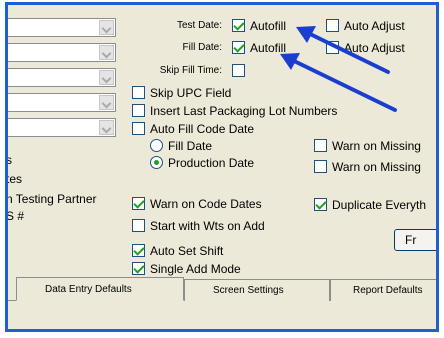 The width and height of the screenshot is (444, 338). What do you see at coordinates (374, 48) in the screenshot?
I see `fill-date-auto-adjust-label: Auto Adjust` at bounding box center [374, 48].